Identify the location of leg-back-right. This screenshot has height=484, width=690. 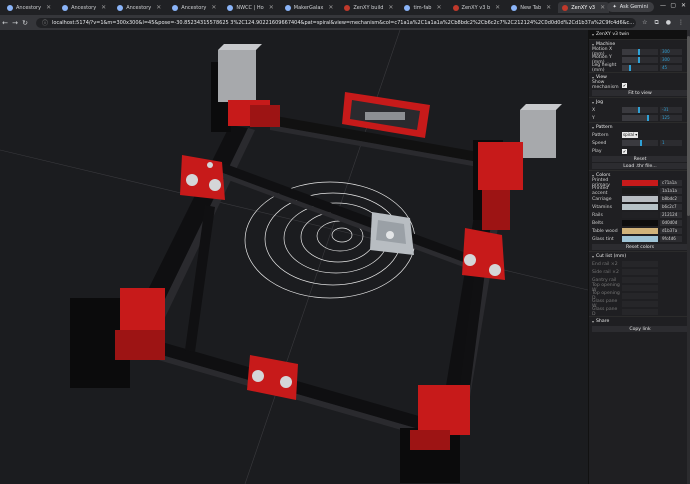
(517, 167).